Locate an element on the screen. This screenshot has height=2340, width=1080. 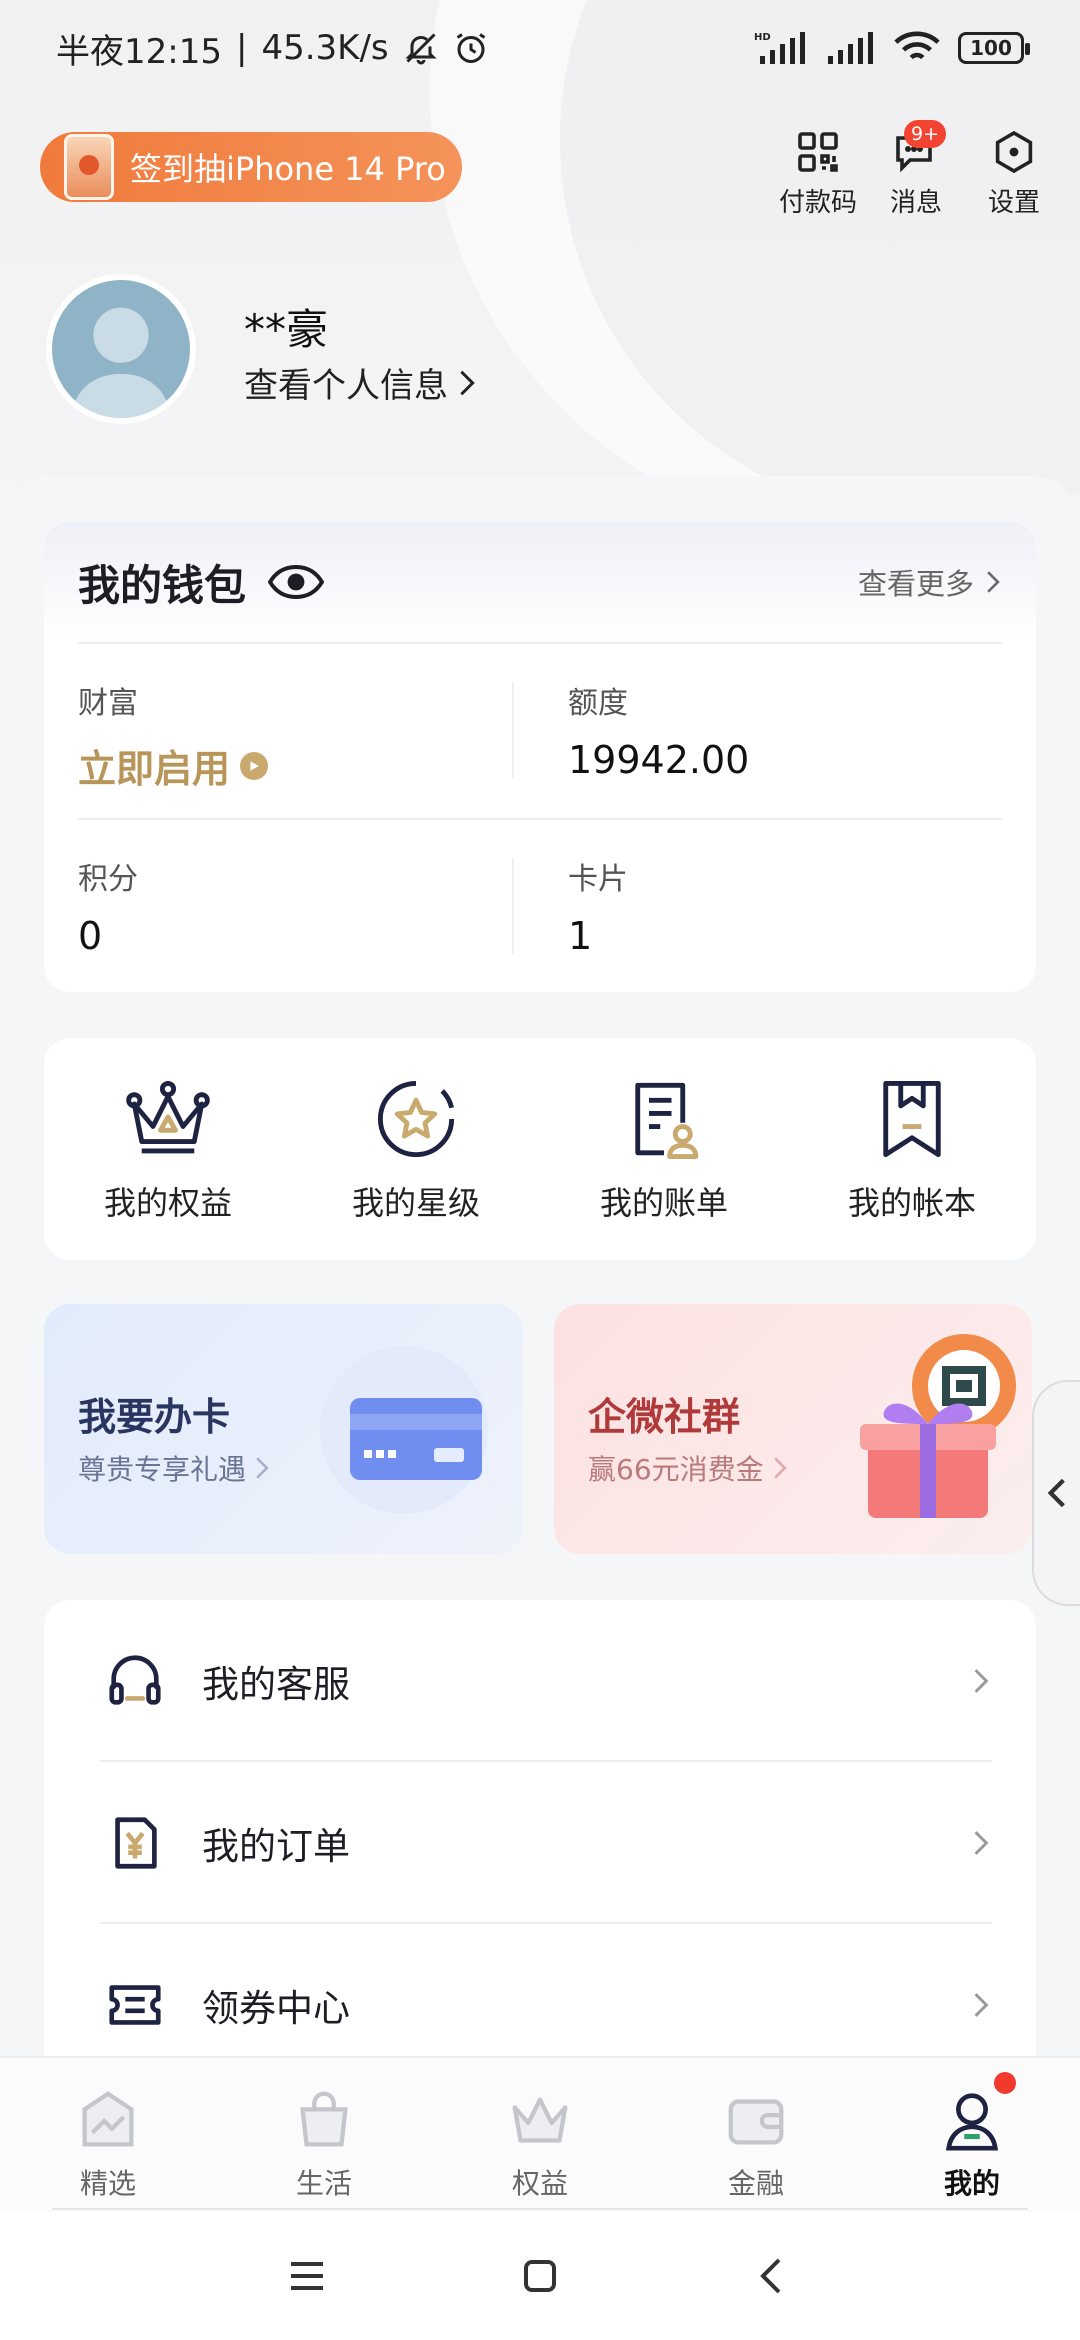
wallet-wealth: 财富 立即启用 is located at coordinates (173, 735).